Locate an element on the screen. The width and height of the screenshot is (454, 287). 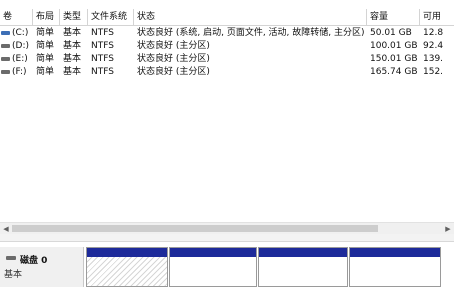
horizontal-scrollbar: ◀ ▶ is located at coordinates (227, 228).